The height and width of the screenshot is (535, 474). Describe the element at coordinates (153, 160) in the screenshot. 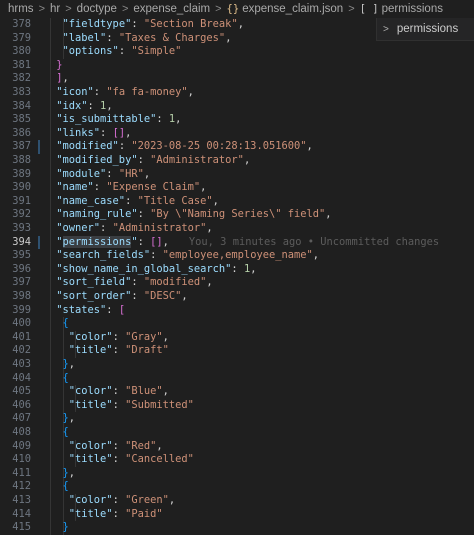

I see `code-text: "modified_by": "Administrator",` at that location.